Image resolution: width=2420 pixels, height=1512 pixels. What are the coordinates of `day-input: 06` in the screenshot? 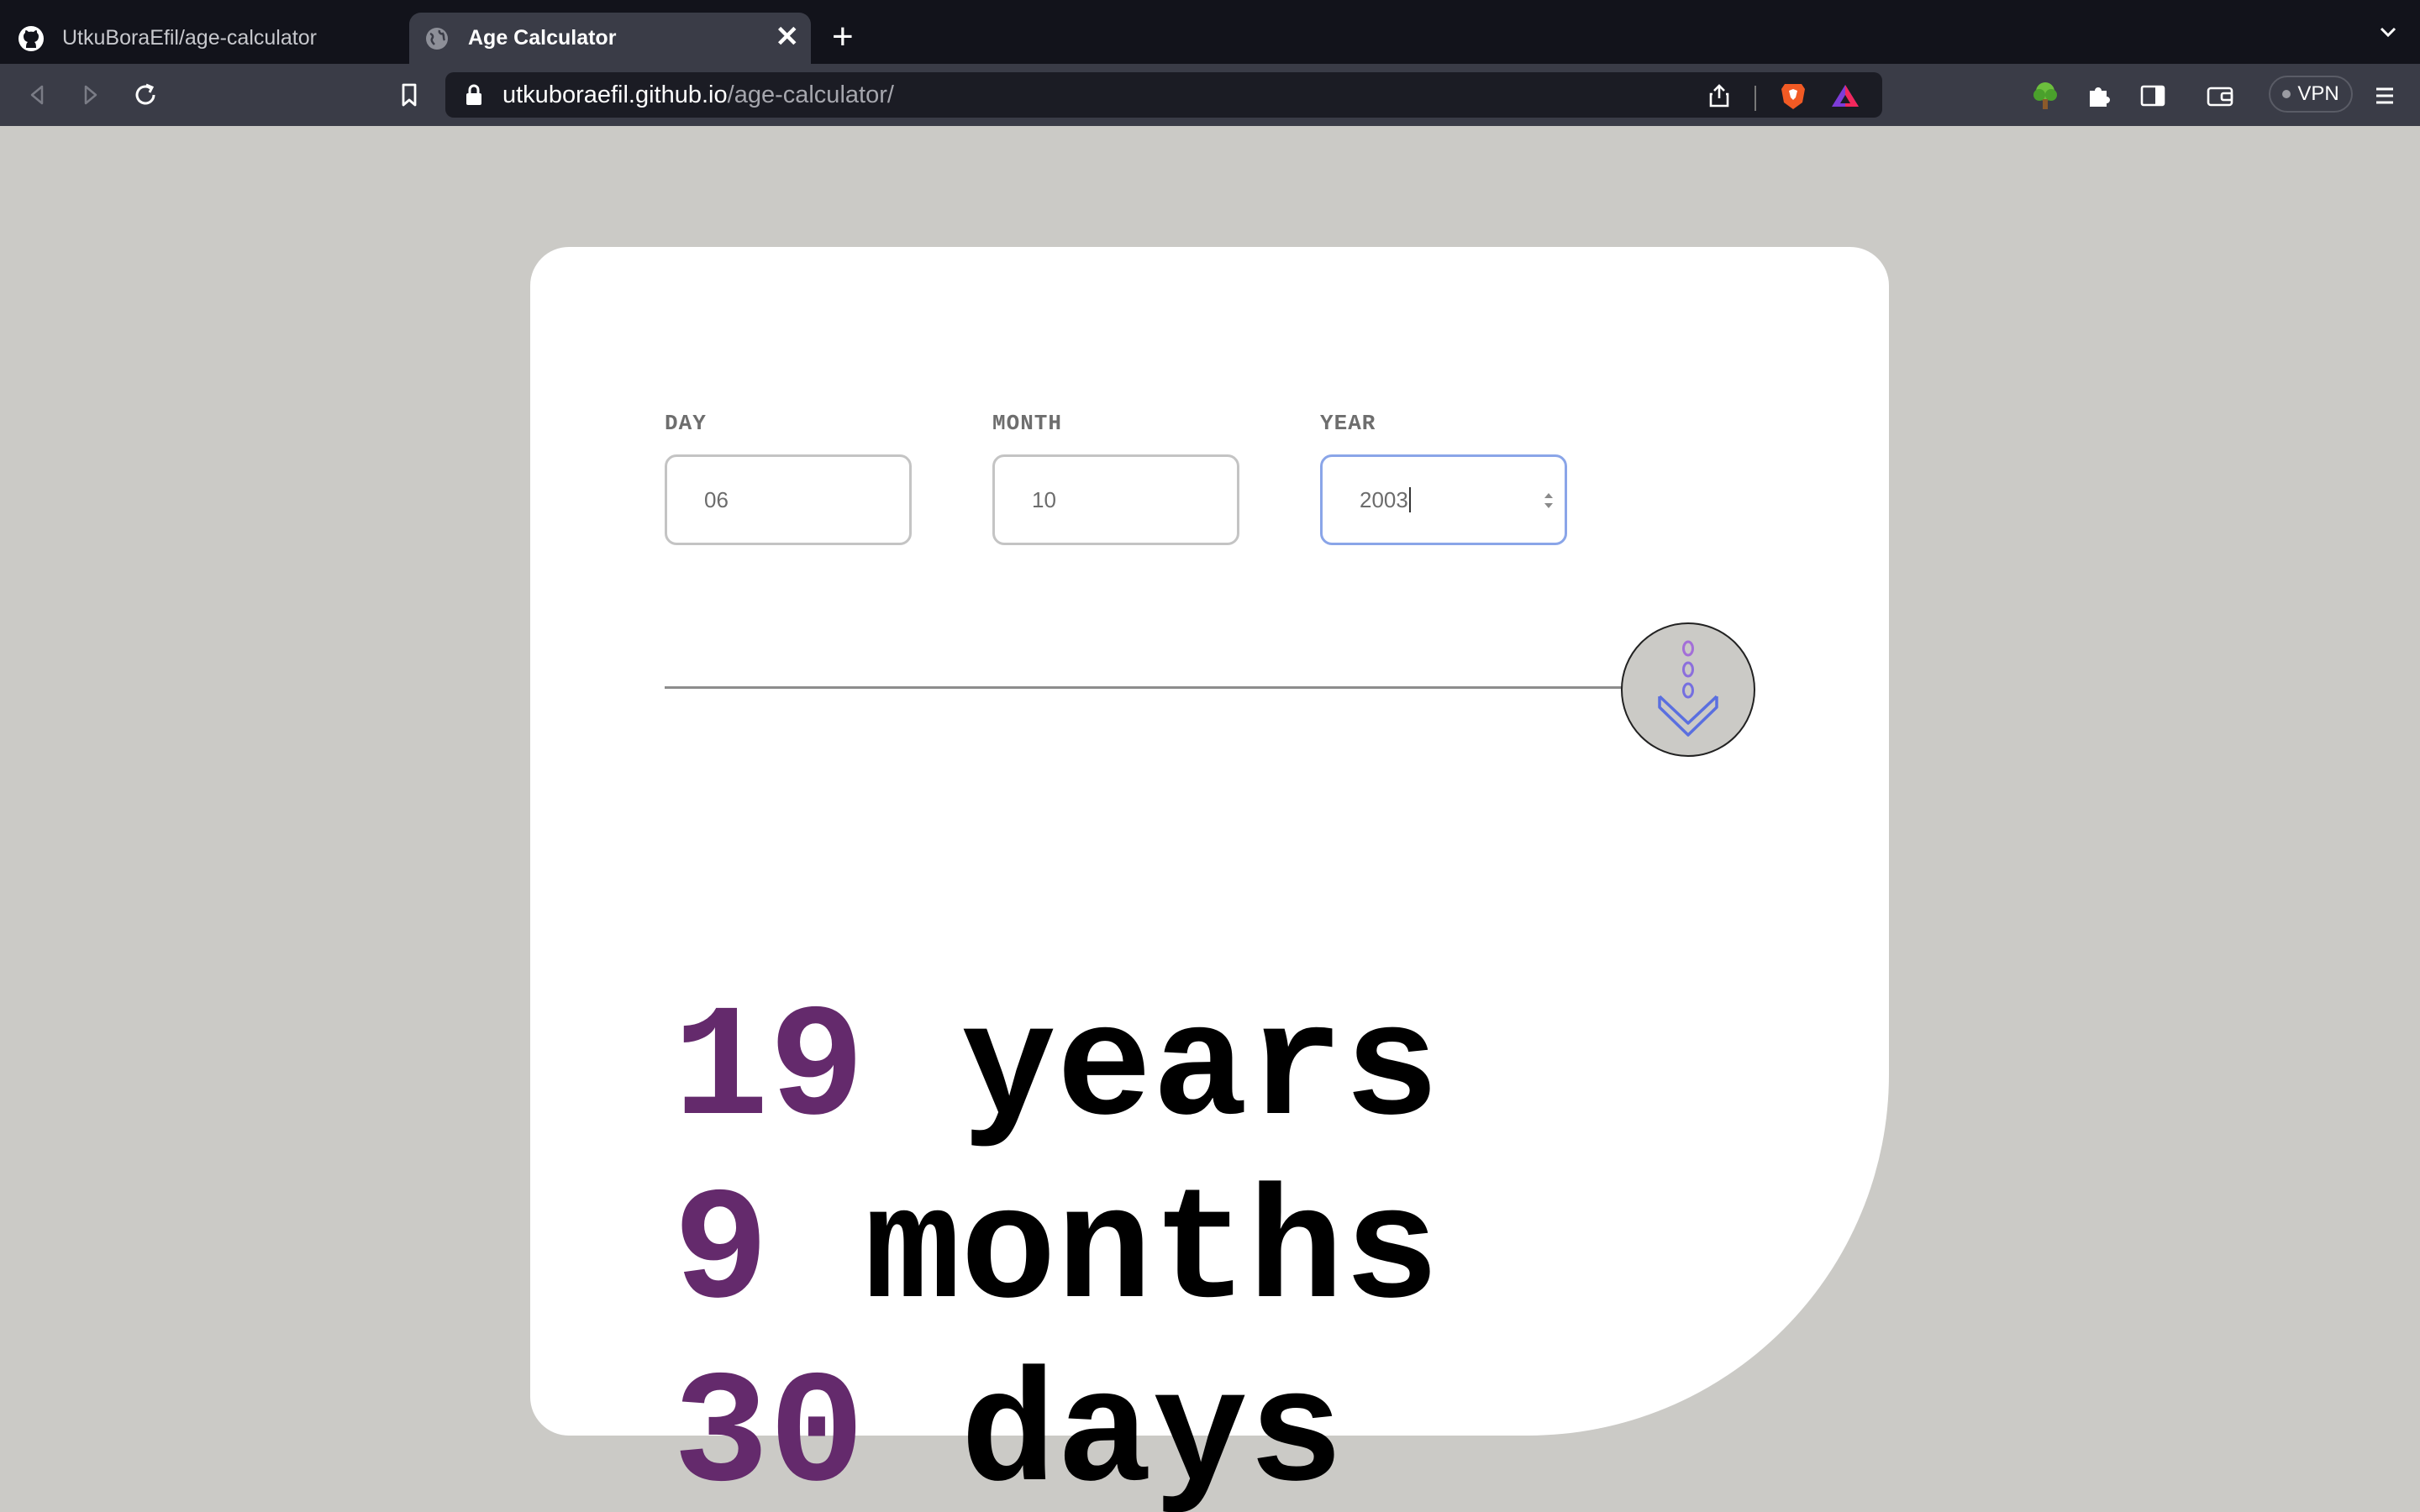 It's located at (788, 499).